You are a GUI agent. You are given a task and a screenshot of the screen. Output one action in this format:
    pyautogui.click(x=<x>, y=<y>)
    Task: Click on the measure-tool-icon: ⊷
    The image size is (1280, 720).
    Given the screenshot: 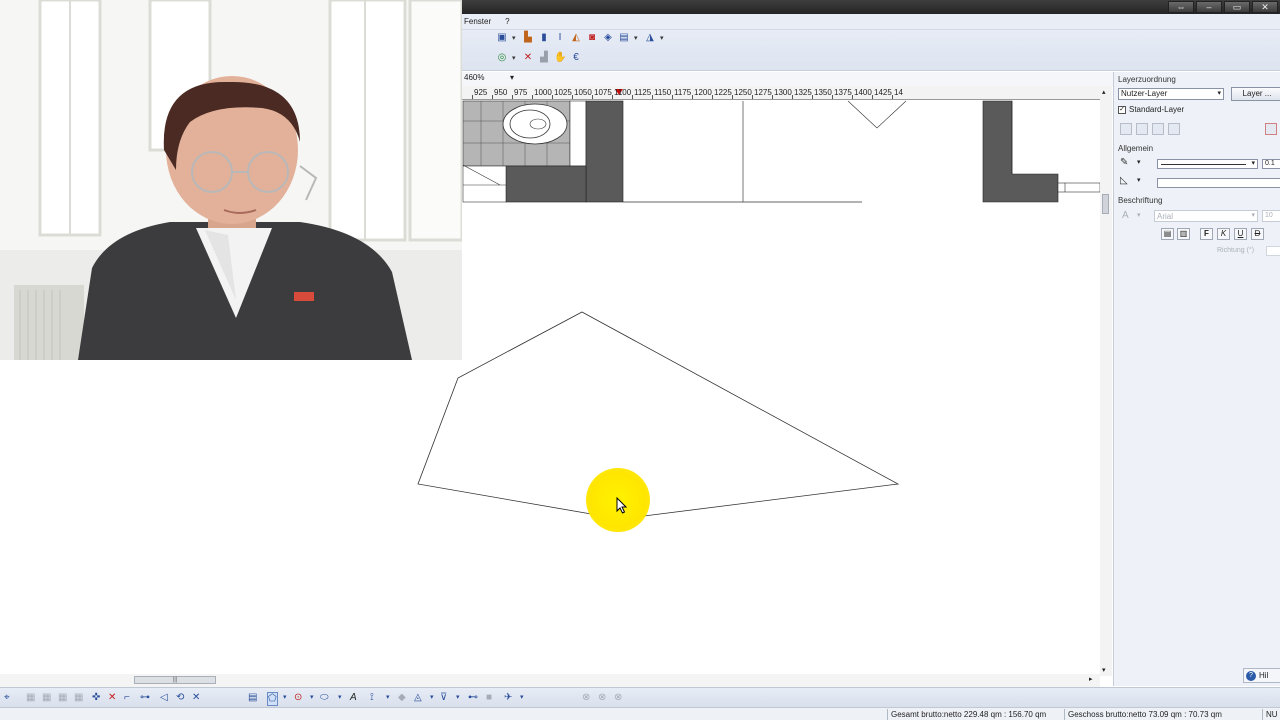 What is the action you would take?
    pyautogui.click(x=473, y=698)
    